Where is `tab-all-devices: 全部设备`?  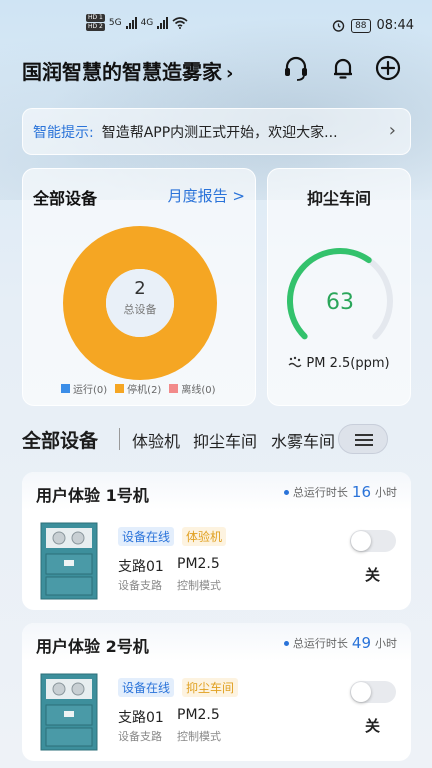
tab-all-devices: 全部设备 is located at coordinates (60, 439).